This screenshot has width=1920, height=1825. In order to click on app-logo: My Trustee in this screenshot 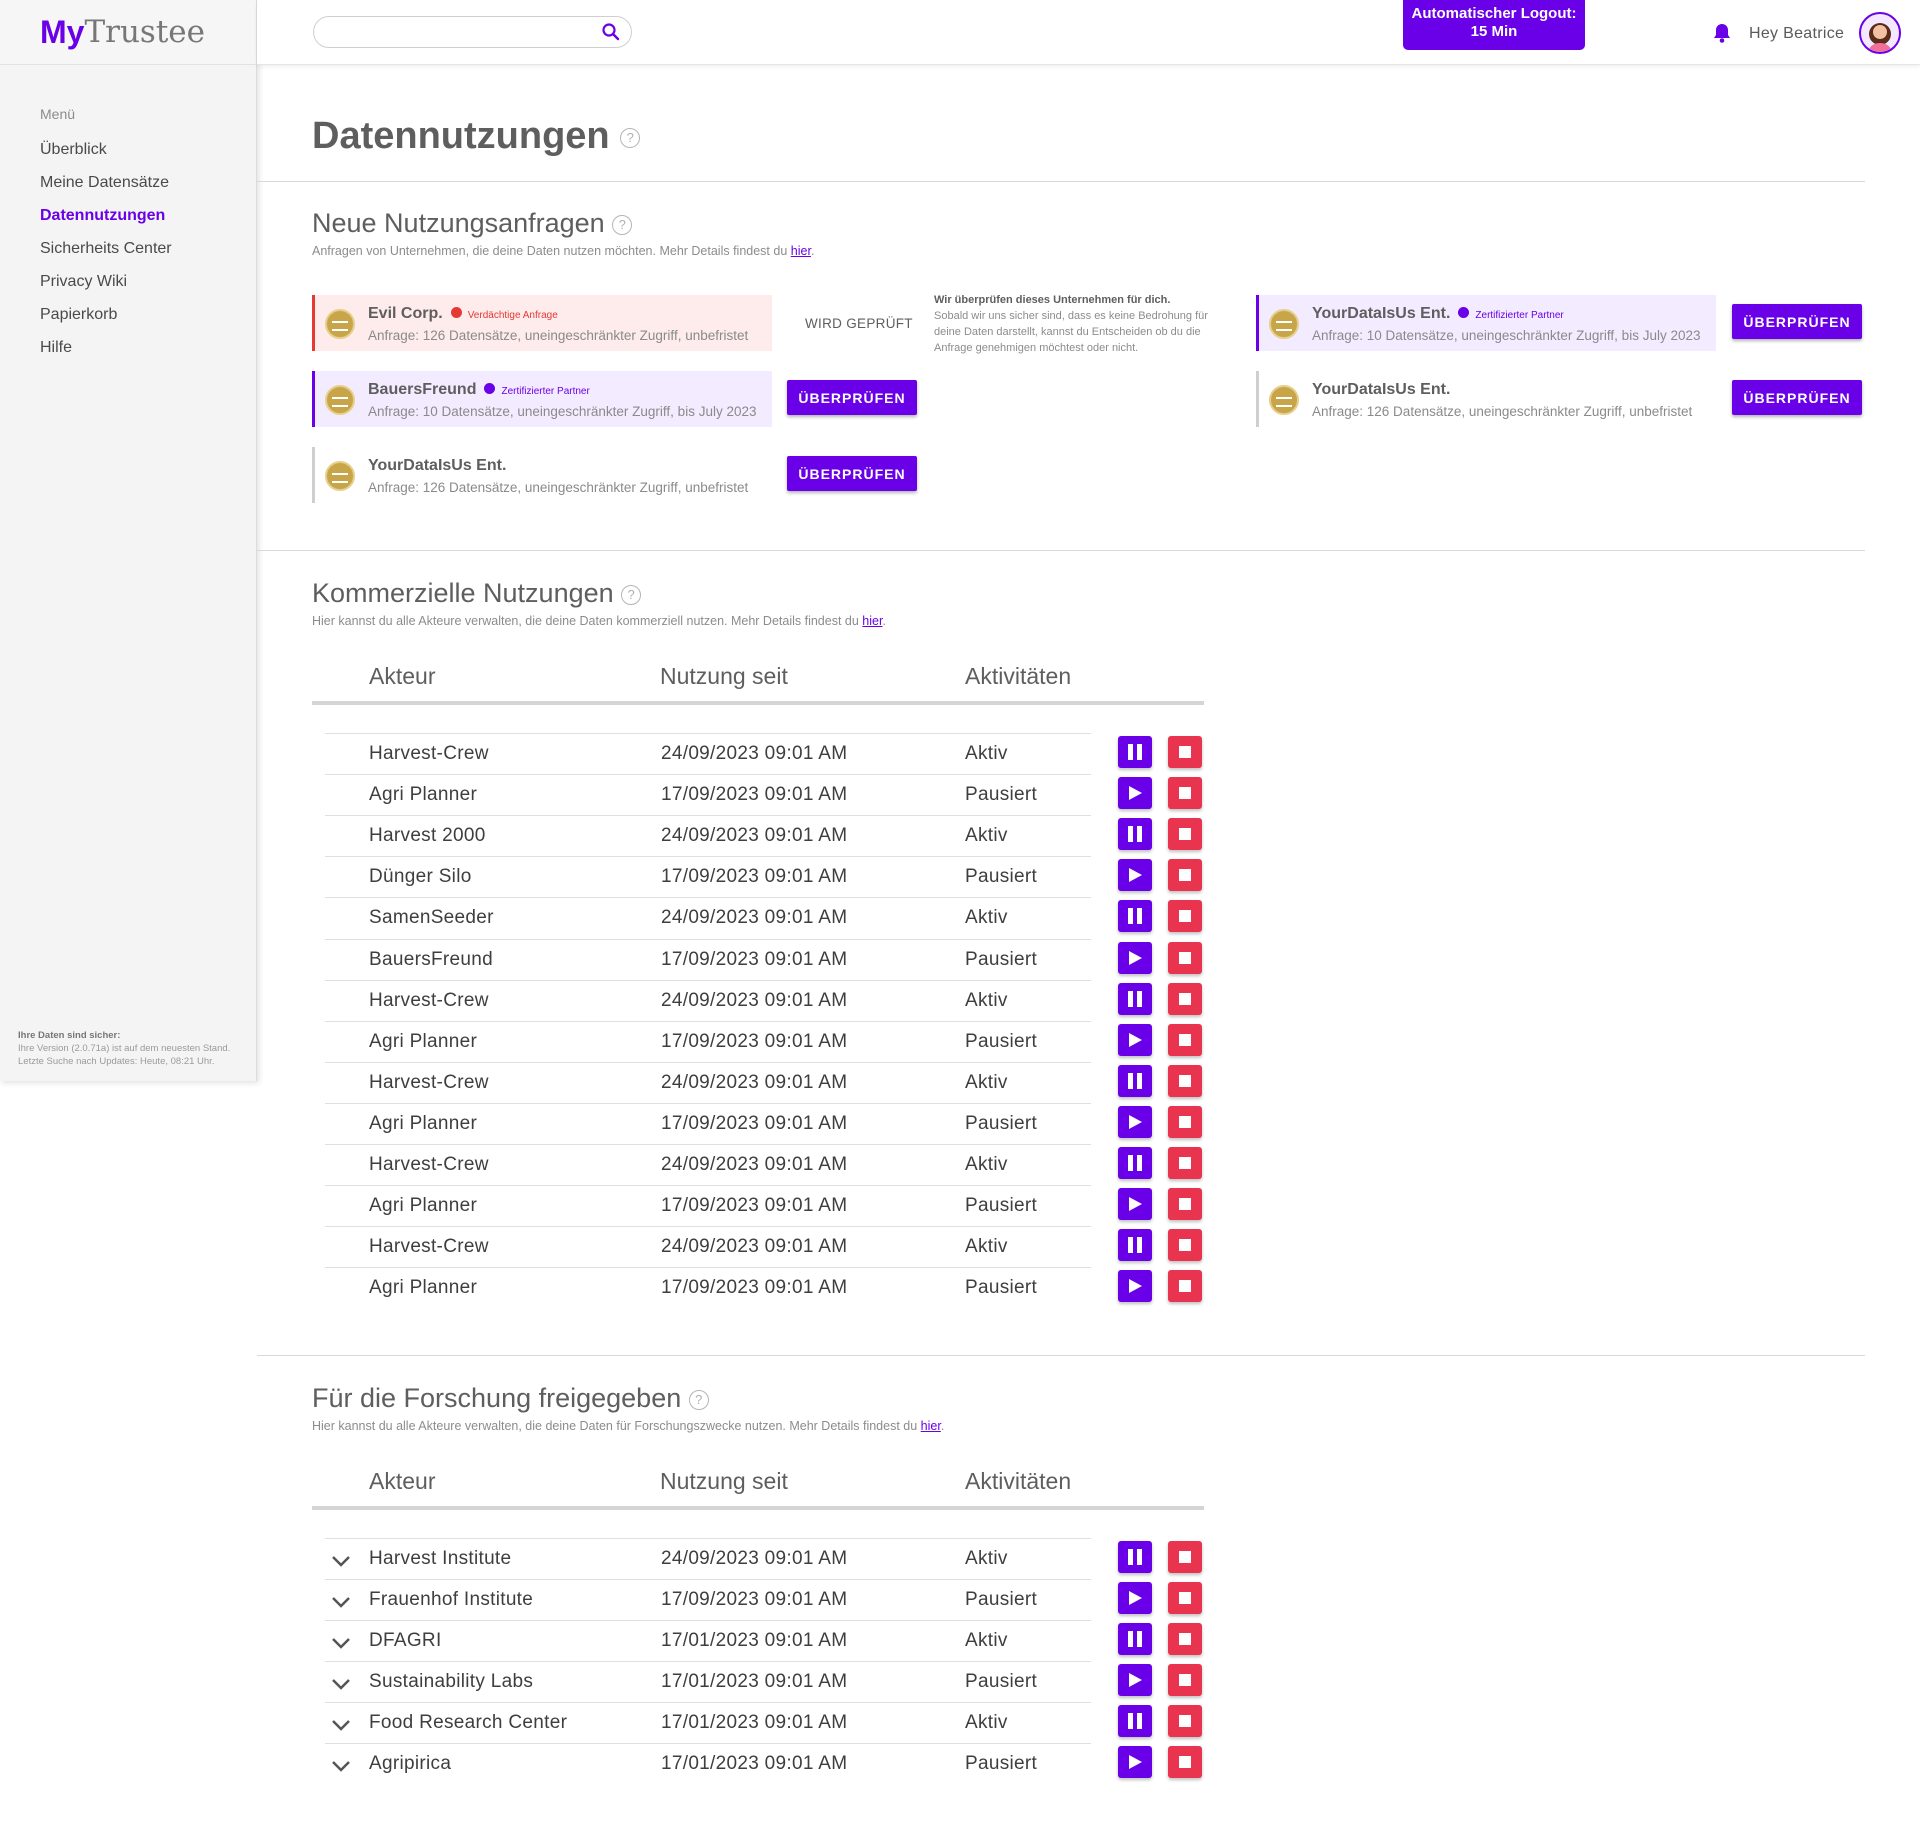, I will do `click(128, 32)`.